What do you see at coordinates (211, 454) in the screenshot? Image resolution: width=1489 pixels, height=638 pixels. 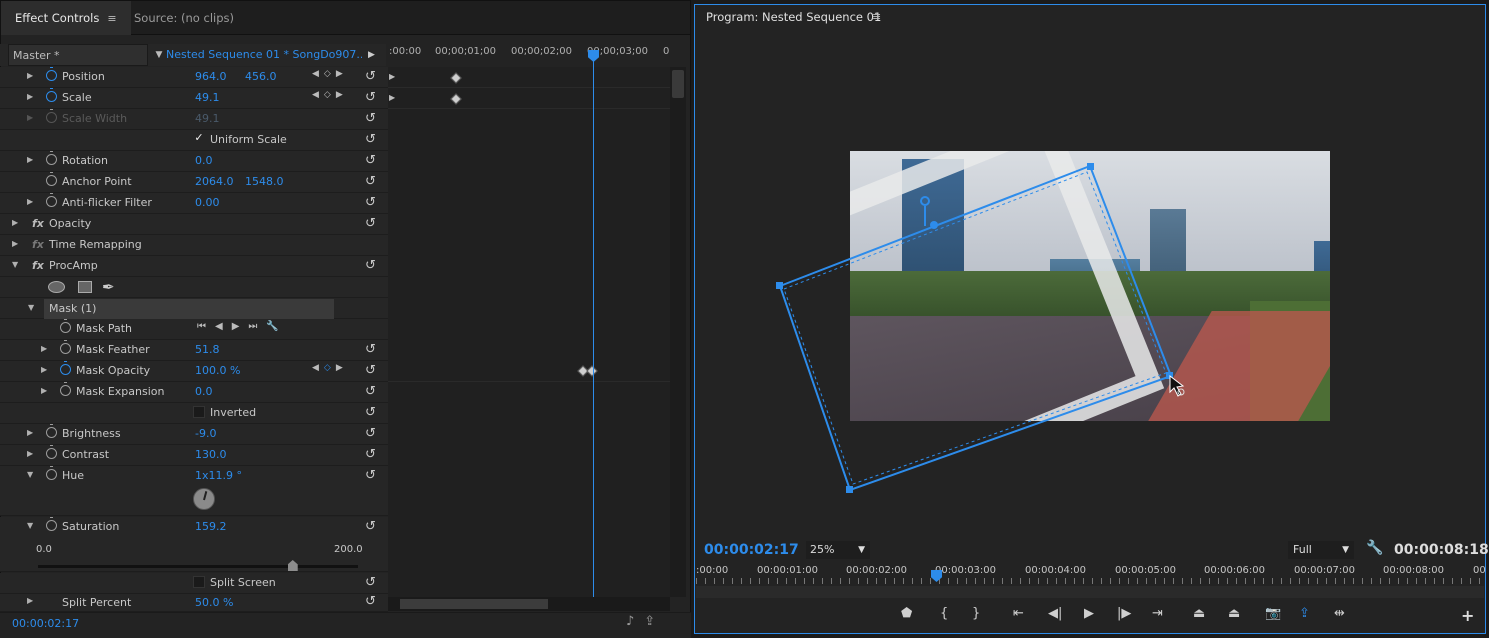 I see `contrast-value: 130.0` at bounding box center [211, 454].